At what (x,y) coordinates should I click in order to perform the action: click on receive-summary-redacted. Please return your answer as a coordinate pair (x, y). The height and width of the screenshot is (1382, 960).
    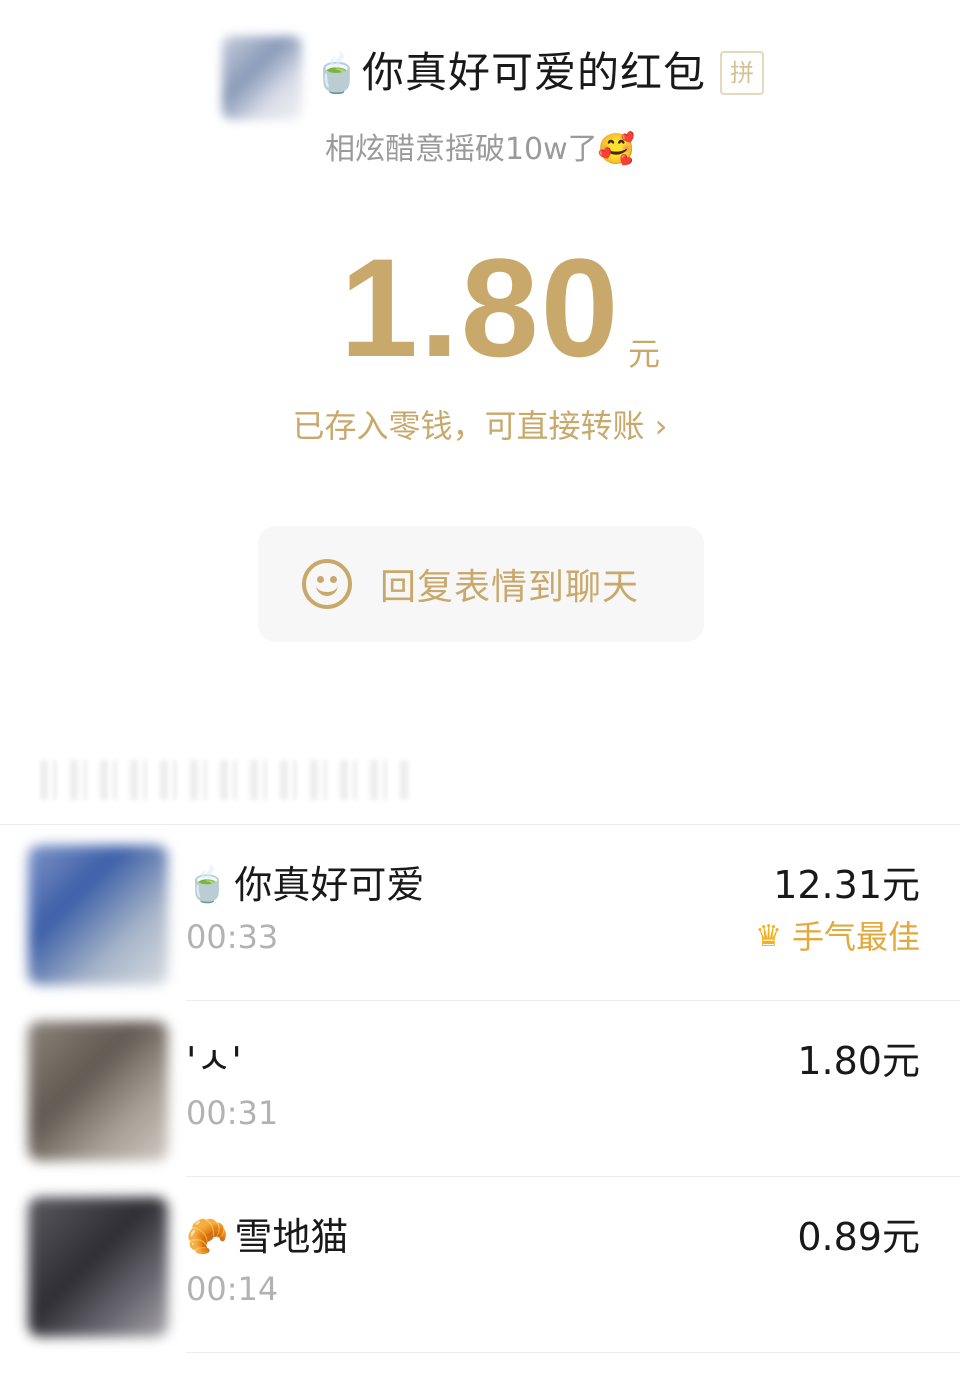
    Looking at the image, I should click on (225, 780).